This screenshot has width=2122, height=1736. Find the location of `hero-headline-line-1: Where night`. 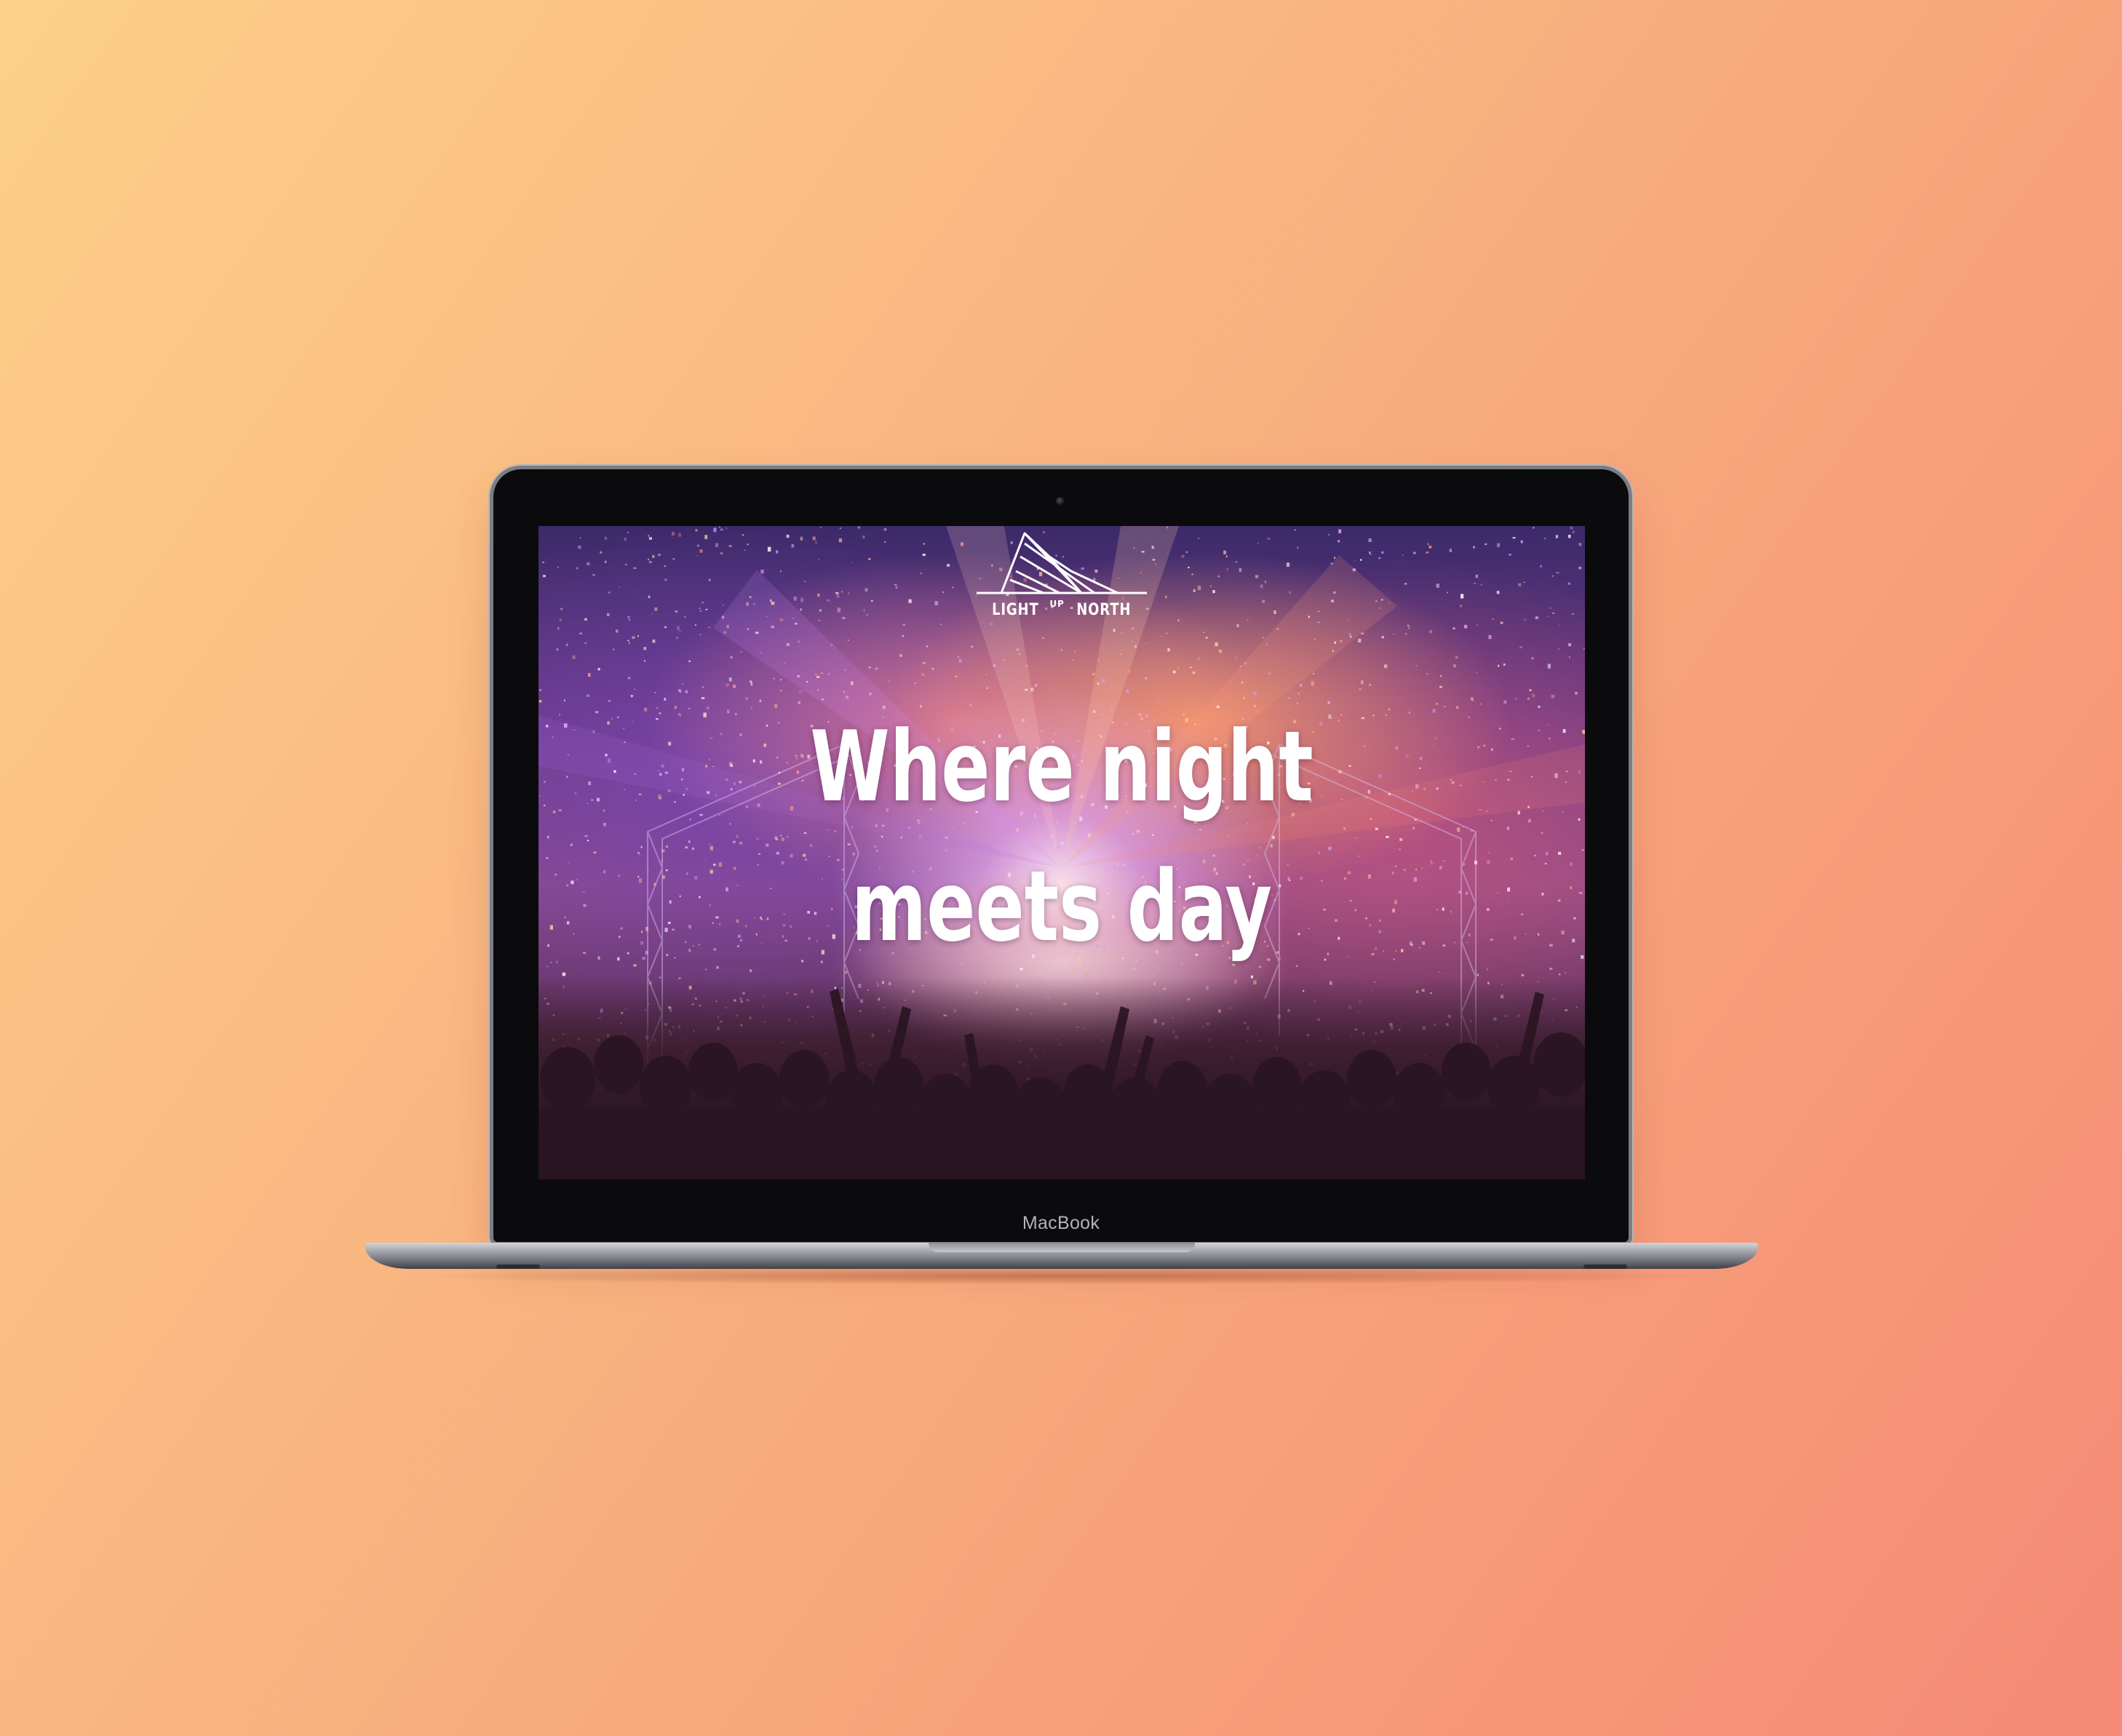

hero-headline-line-1: Where night is located at coordinates (1062, 767).